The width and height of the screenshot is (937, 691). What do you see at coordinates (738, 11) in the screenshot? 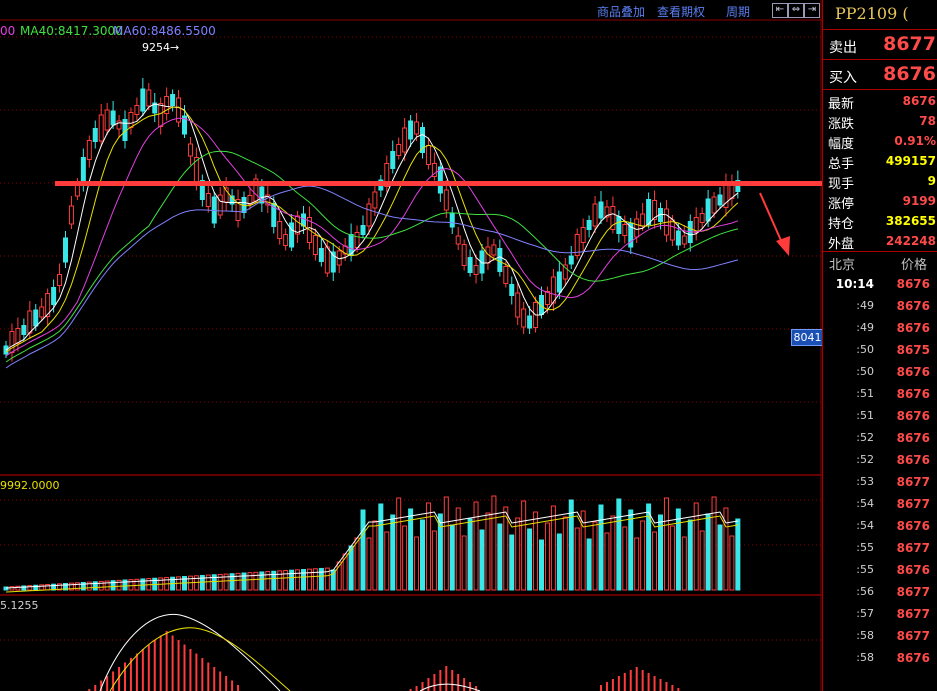
I see `period-button: 周期` at bounding box center [738, 11].